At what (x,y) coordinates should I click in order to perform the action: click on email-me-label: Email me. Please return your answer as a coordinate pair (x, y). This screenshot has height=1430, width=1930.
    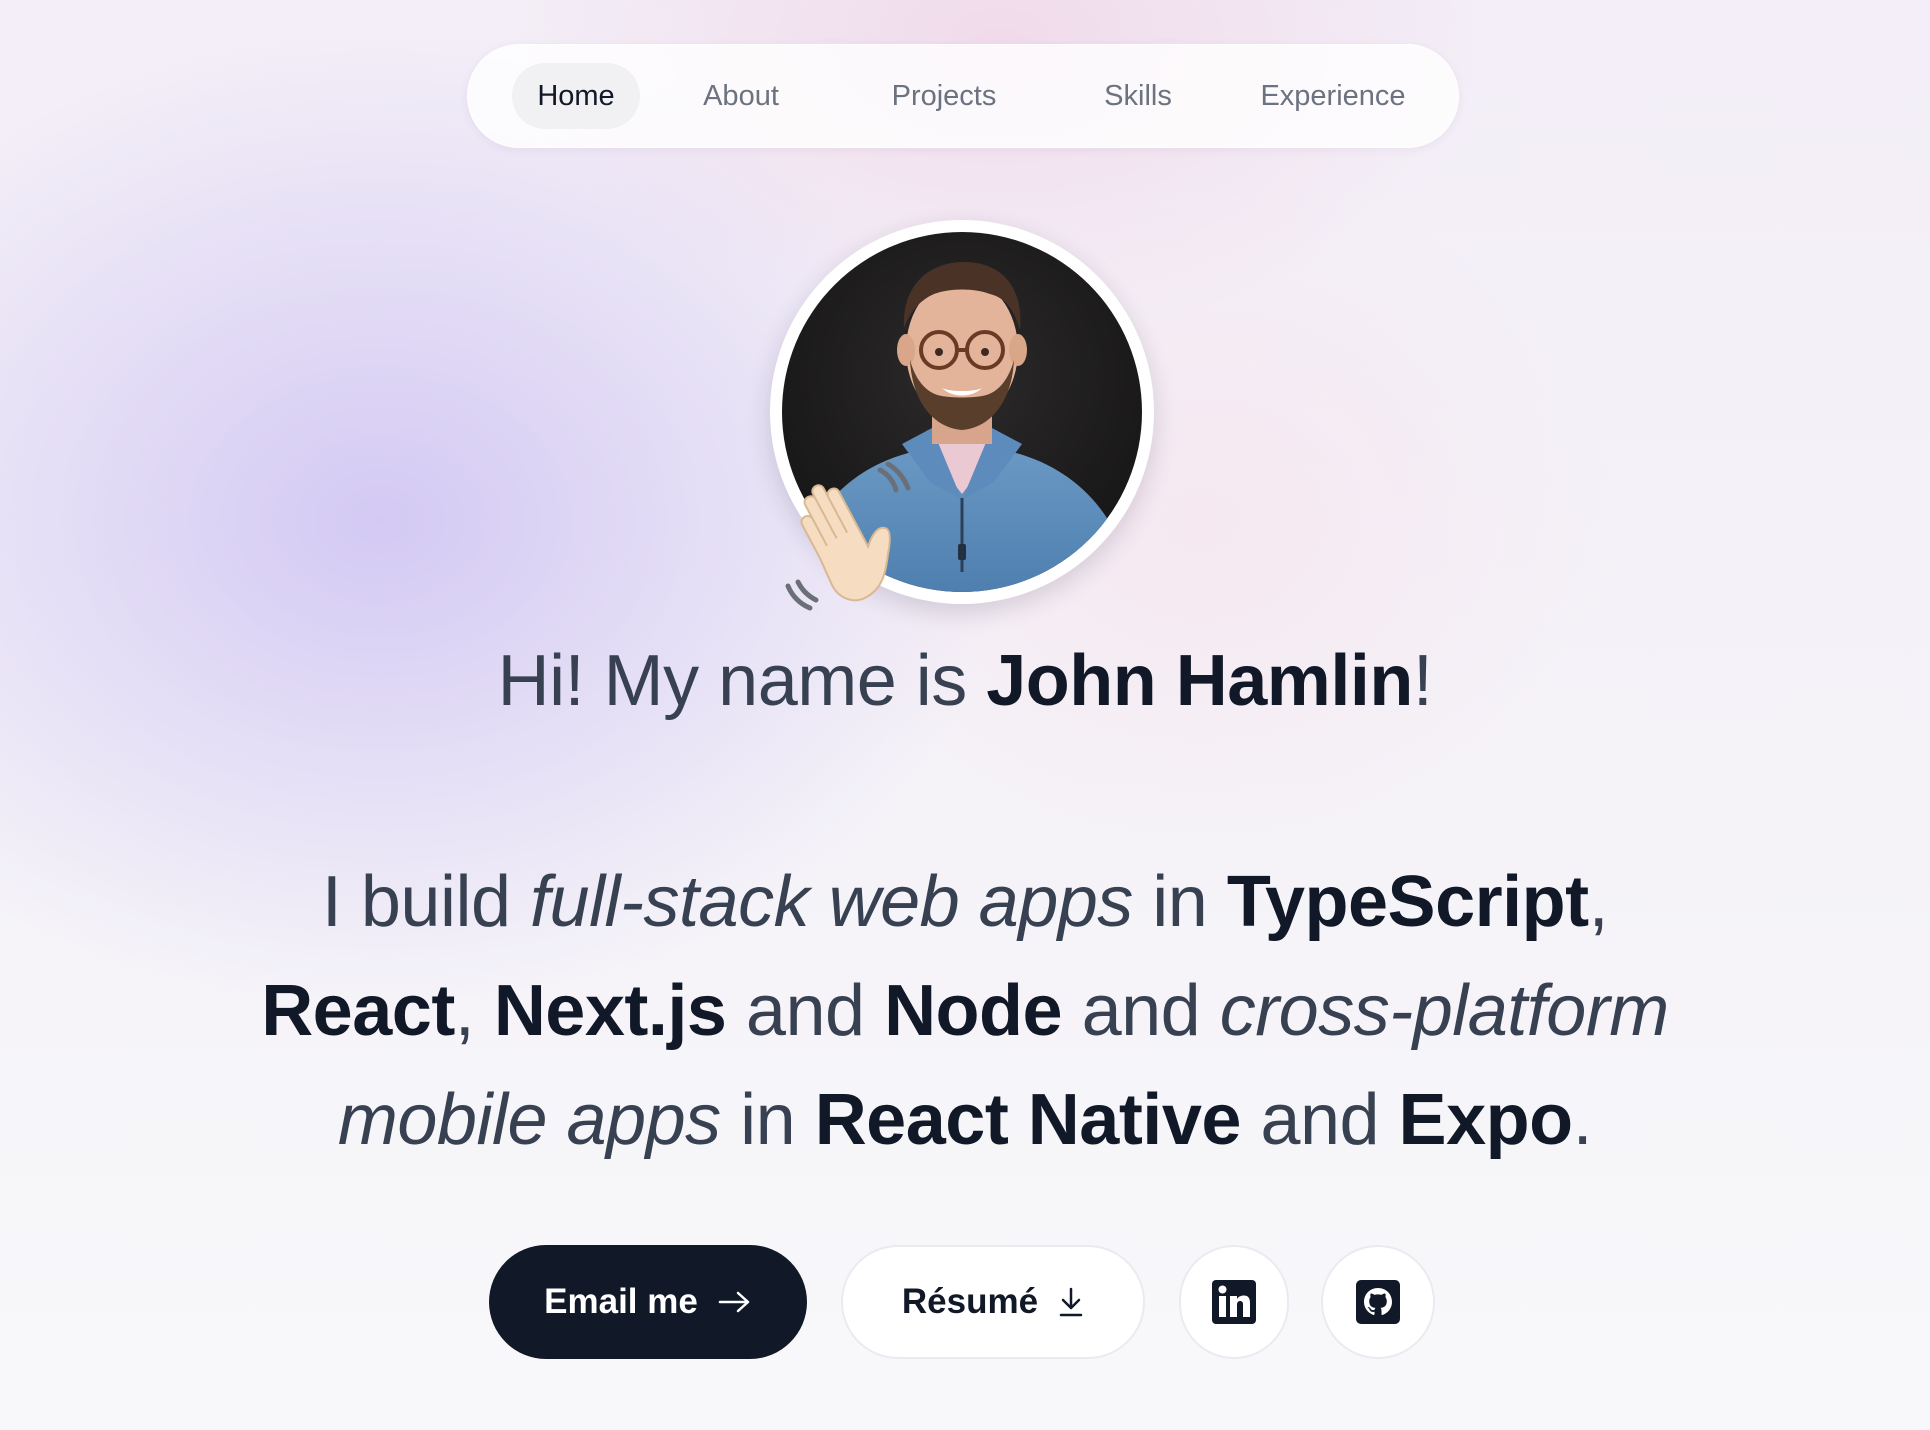
    Looking at the image, I should click on (621, 1301).